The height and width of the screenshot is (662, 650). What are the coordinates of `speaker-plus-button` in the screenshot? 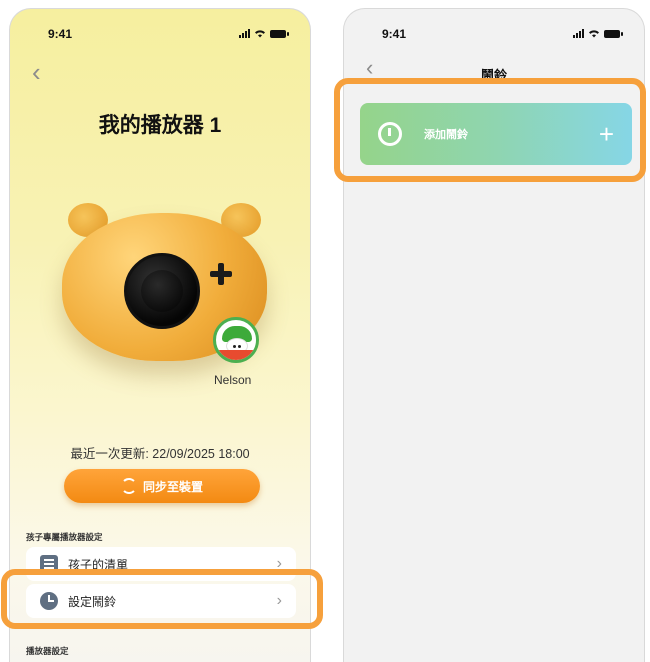 It's located at (221, 274).